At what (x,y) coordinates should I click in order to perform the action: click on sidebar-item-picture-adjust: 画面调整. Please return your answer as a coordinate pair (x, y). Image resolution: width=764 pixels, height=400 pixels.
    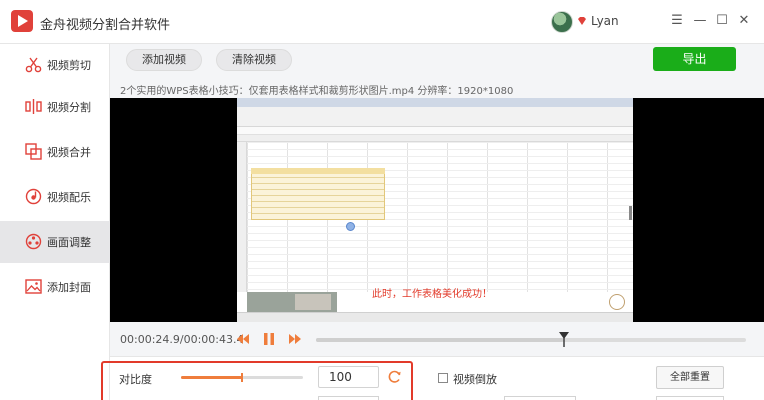
    Looking at the image, I should click on (55, 242).